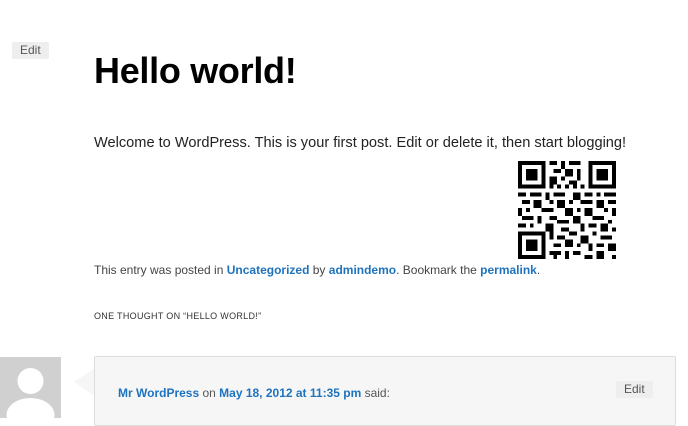  I want to click on meta-suffix: ., so click(538, 270).